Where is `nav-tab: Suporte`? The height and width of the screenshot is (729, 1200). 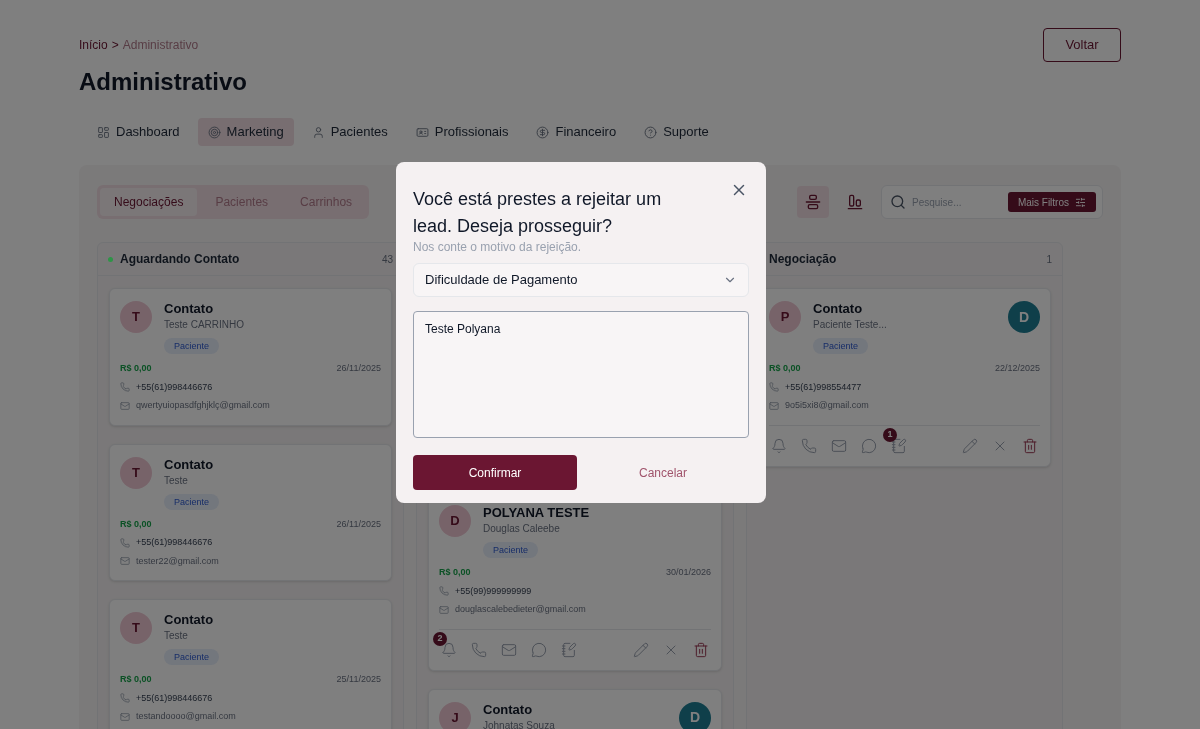 nav-tab: Suporte is located at coordinates (676, 132).